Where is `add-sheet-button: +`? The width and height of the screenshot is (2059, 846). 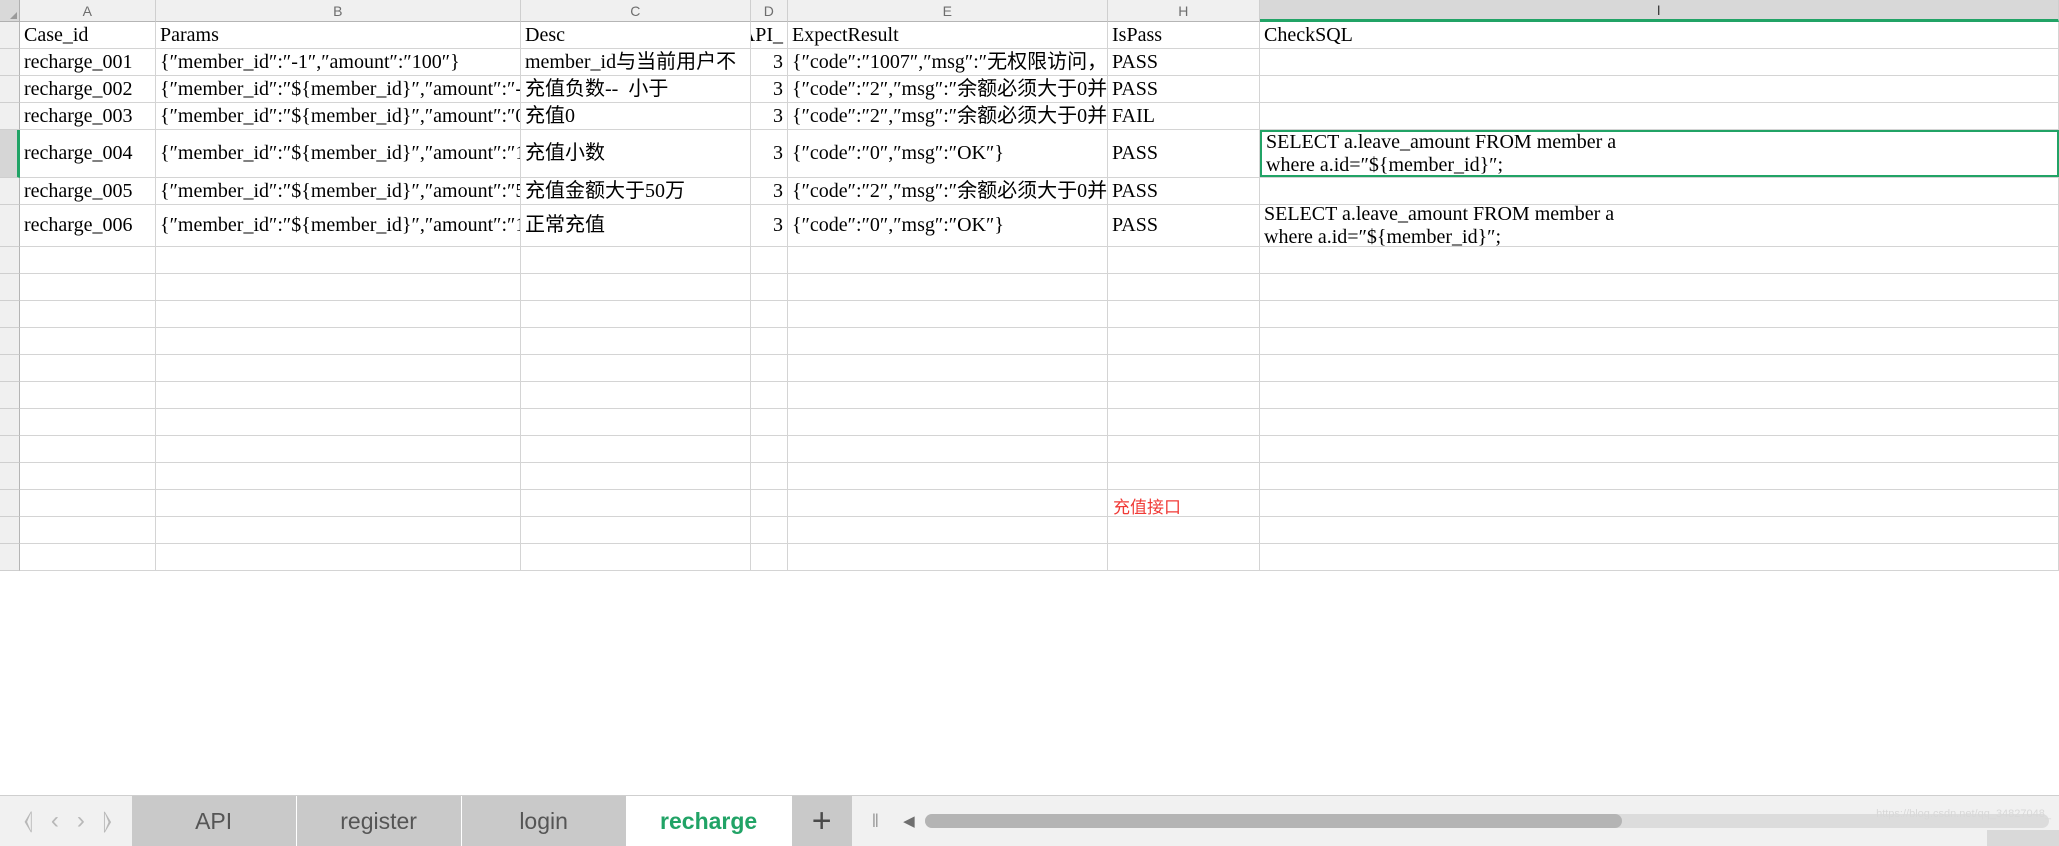 add-sheet-button: + is located at coordinates (821, 821).